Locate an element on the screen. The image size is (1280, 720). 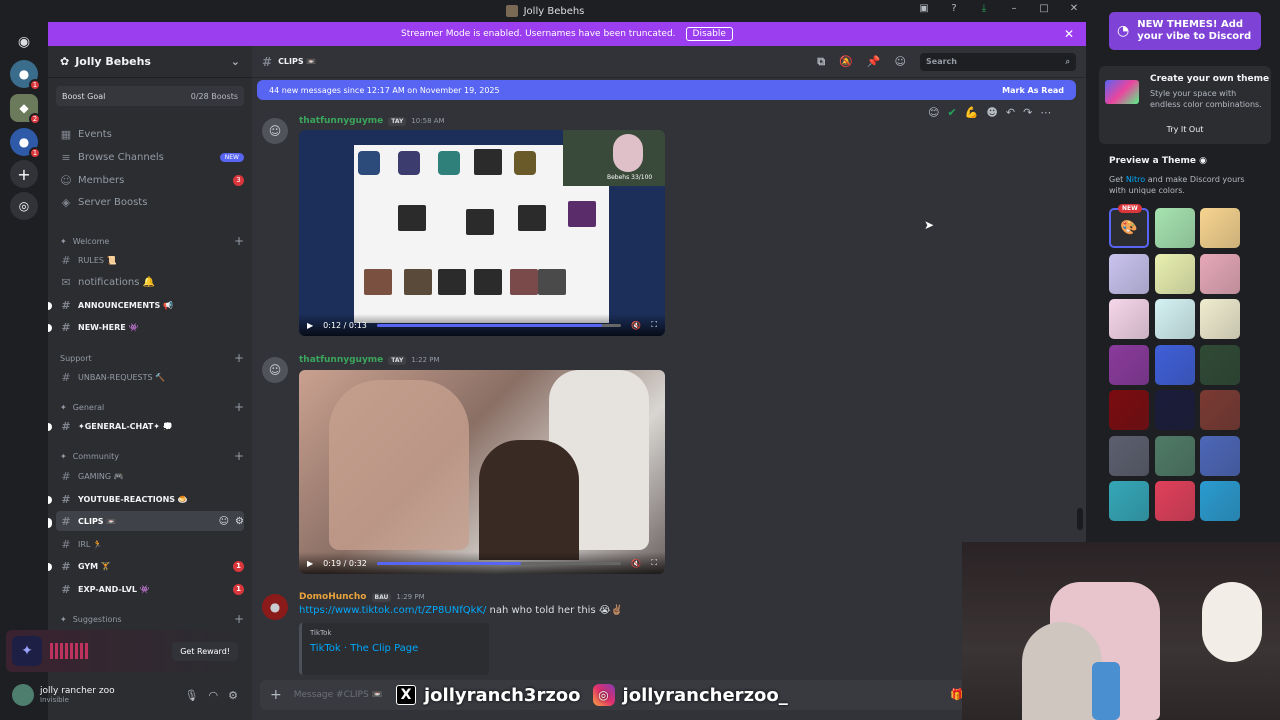
minimize-icon: – is located at coordinates (1014, 8).